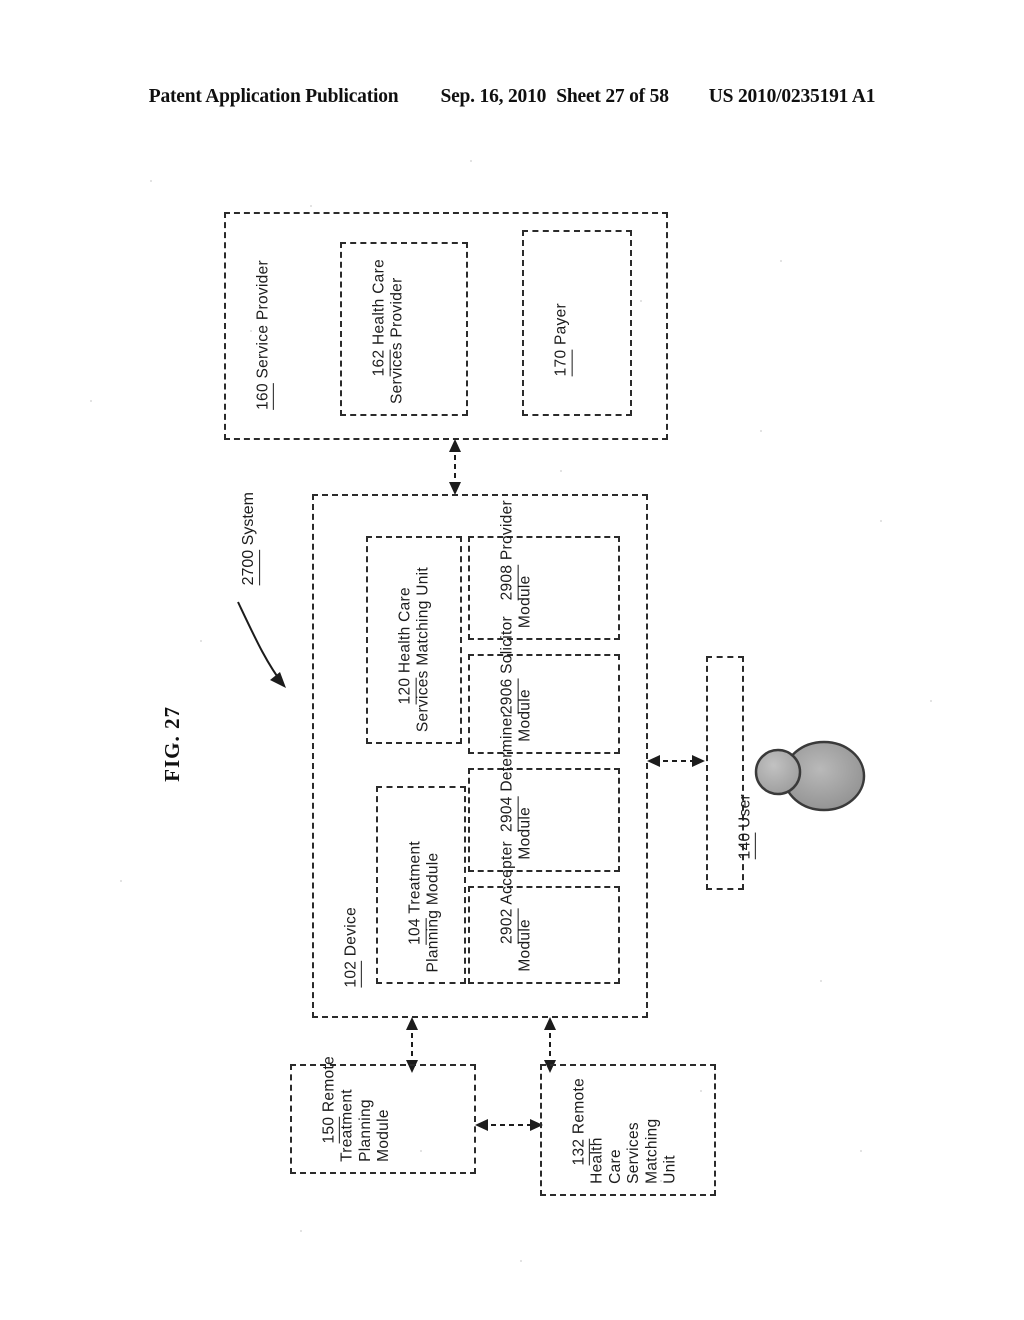 The width and height of the screenshot is (1024, 1320). What do you see at coordinates (455, 467) in the screenshot?
I see `connector-service-provider-device` at bounding box center [455, 467].